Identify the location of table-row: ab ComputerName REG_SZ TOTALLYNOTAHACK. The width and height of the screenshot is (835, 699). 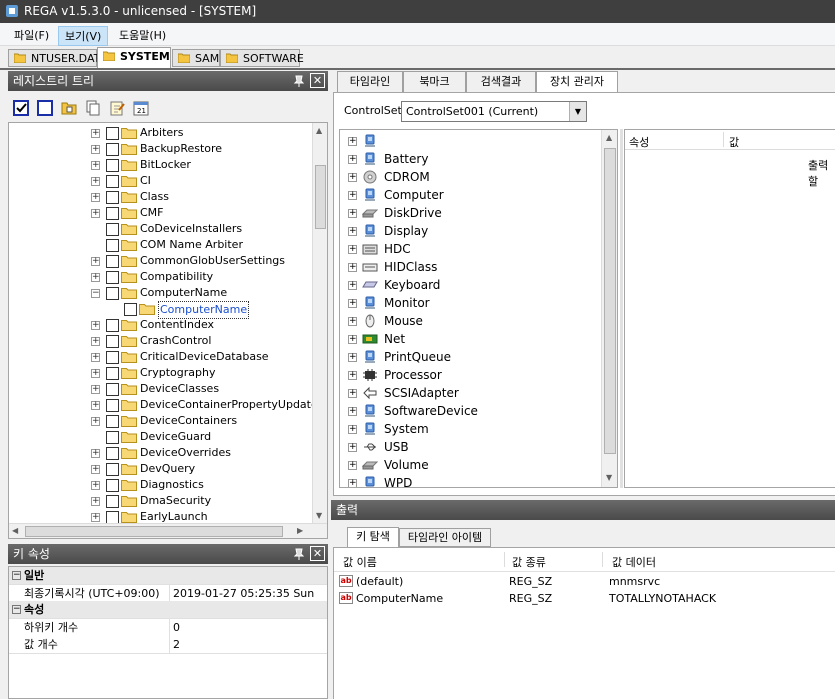
(584, 599).